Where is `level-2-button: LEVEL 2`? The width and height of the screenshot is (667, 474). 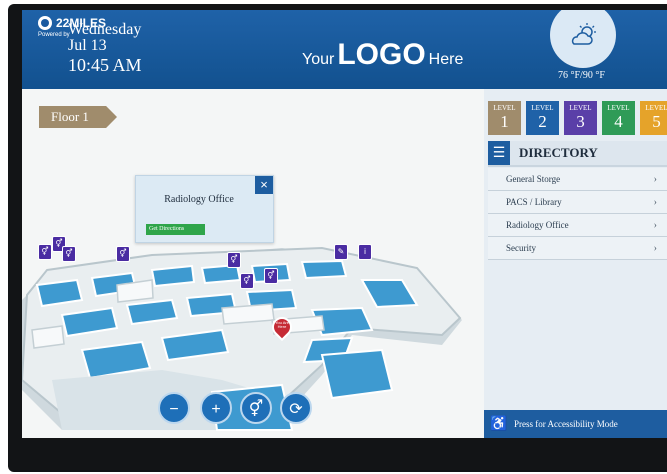 level-2-button: LEVEL 2 is located at coordinates (542, 118).